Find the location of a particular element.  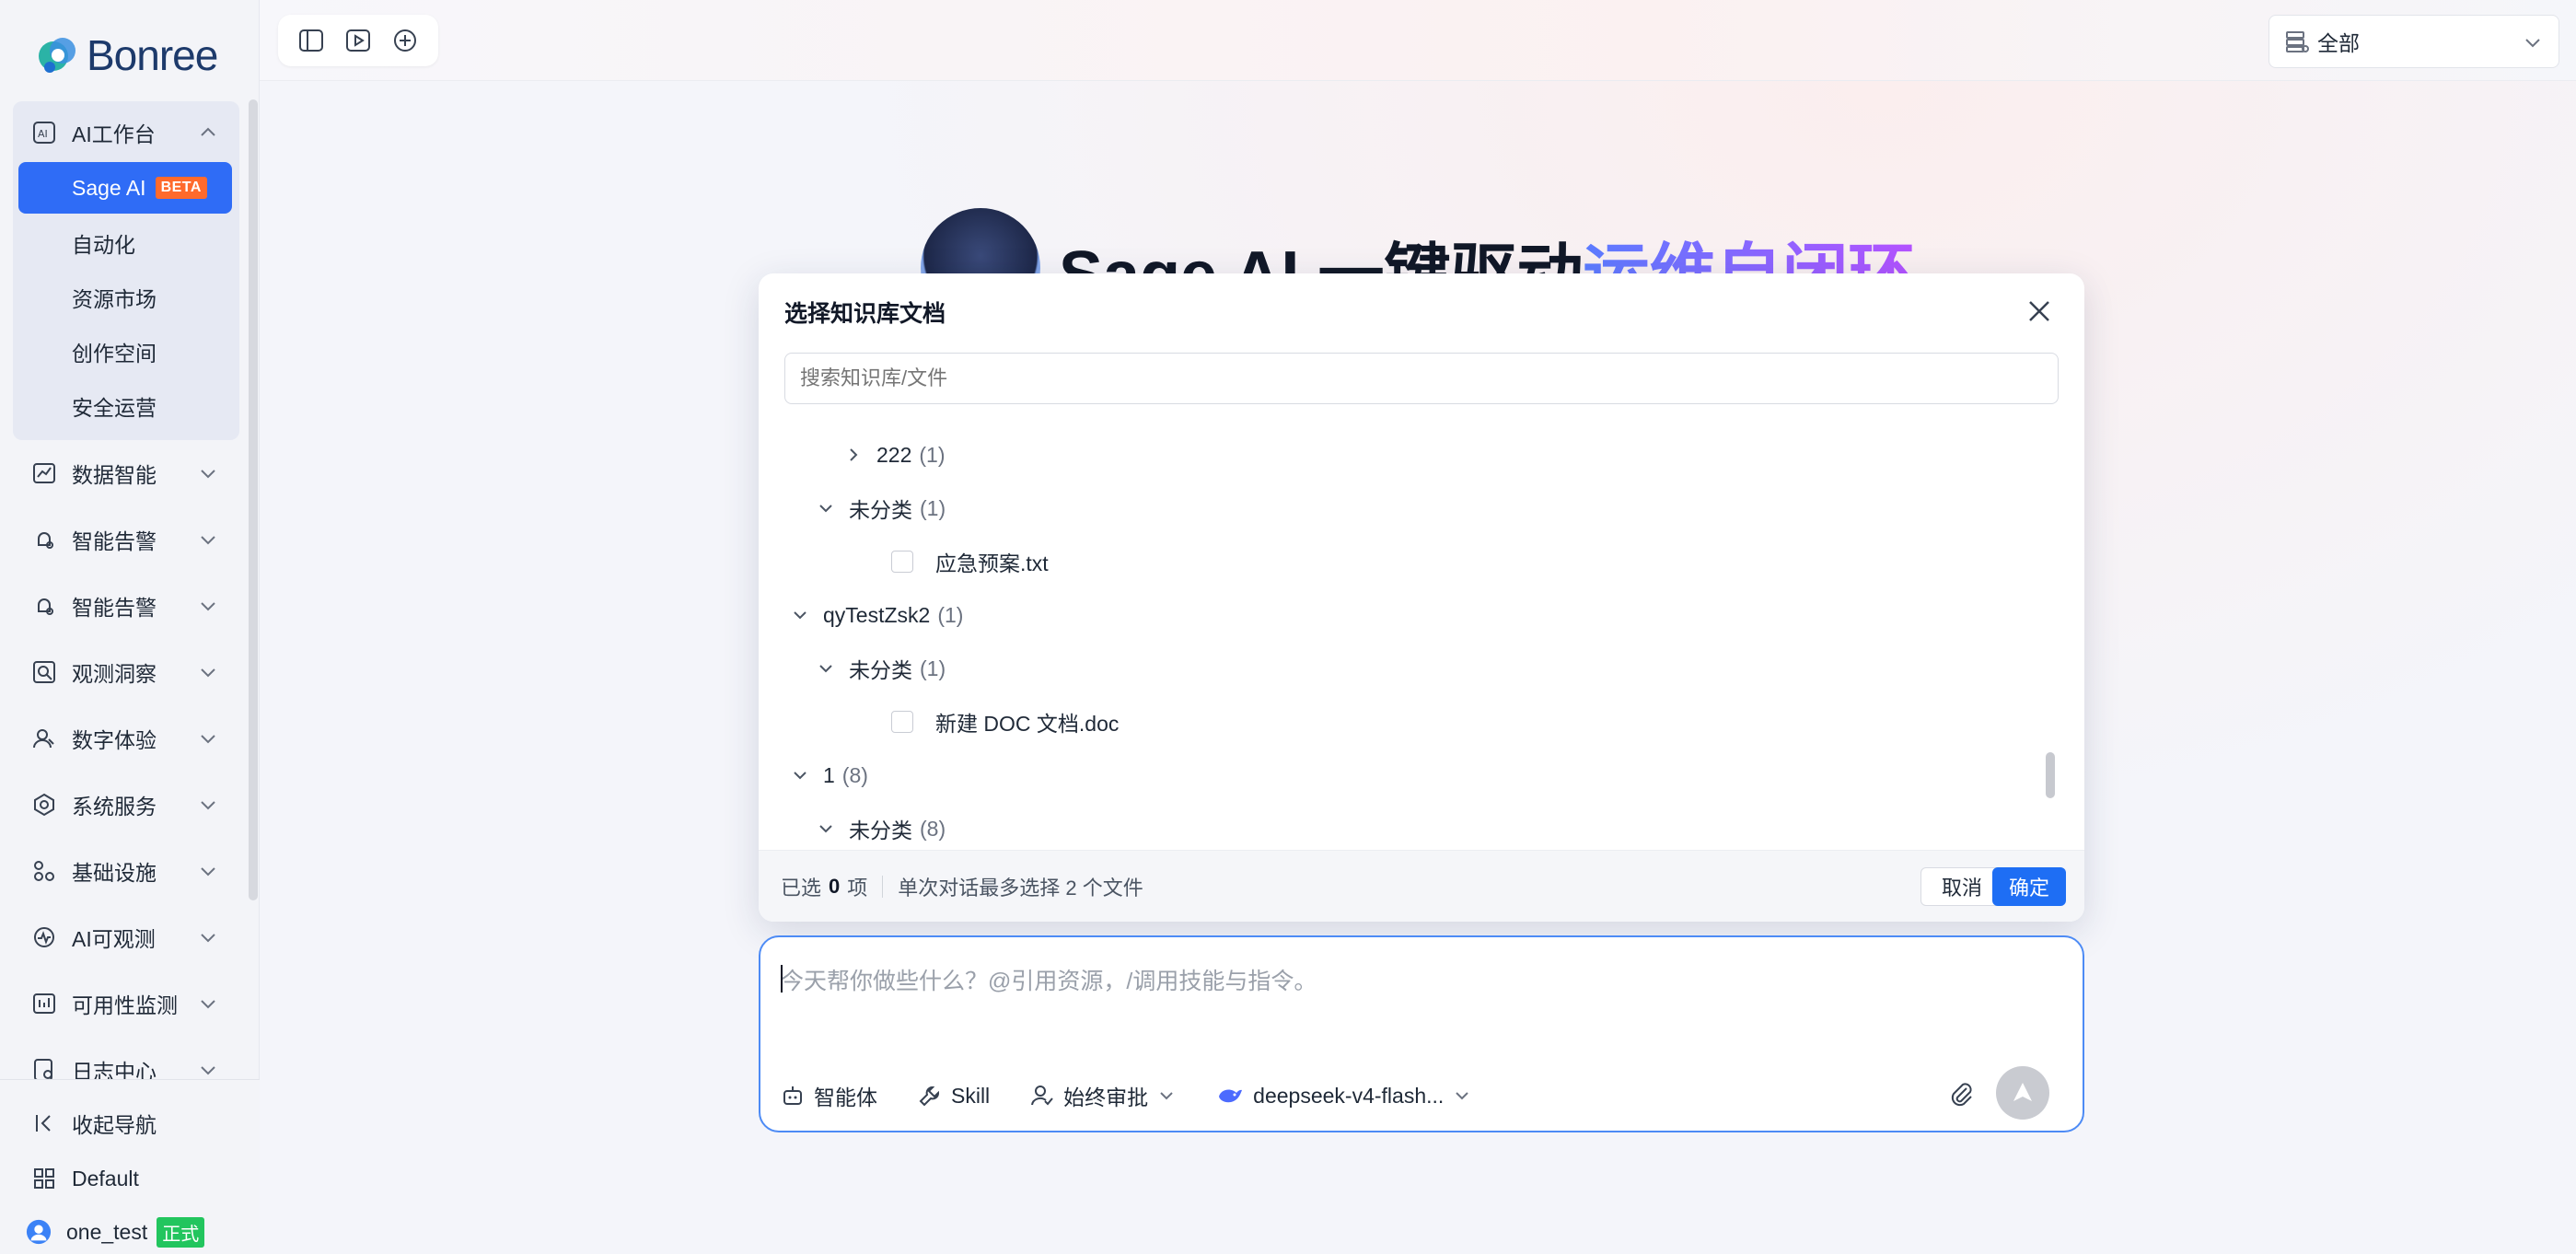

footer-divider is located at coordinates (883, 886).